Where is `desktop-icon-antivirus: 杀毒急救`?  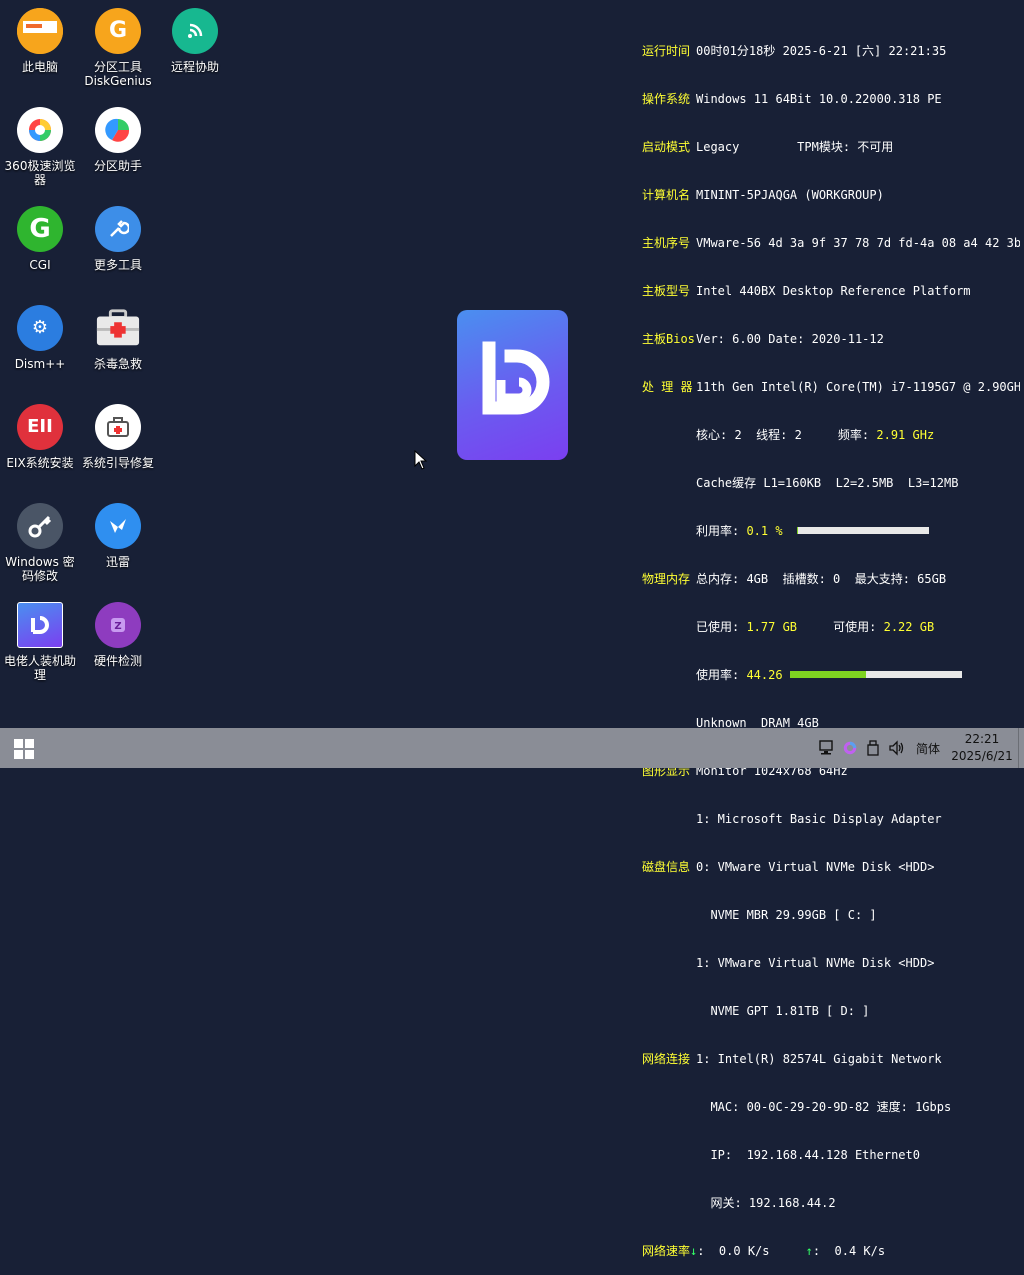
desktop-icon-antivirus: 杀毒急救 is located at coordinates (118, 334).